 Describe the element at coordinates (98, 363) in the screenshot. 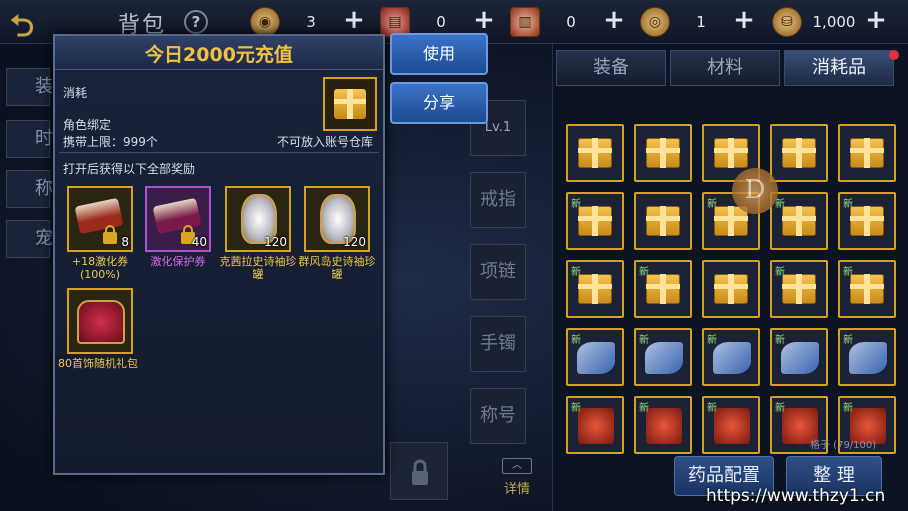

I see `reward-label: 80首饰随机礼包` at that location.